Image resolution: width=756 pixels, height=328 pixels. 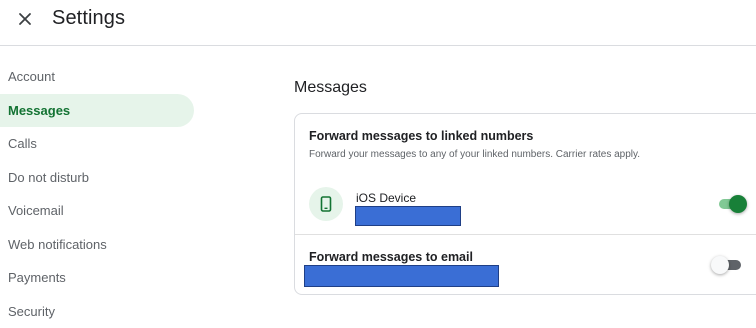 I want to click on page-title: Settings, so click(x=88, y=18).